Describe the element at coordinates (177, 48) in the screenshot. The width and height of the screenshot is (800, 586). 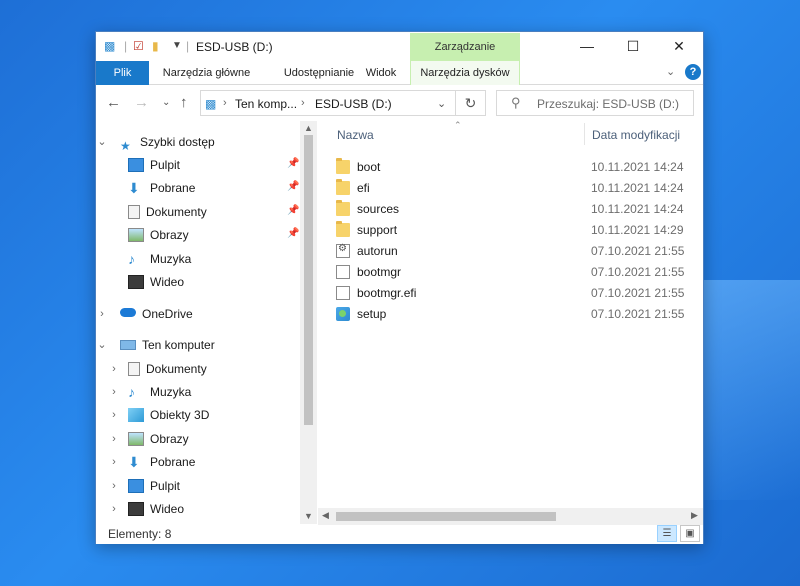
I see `customize-quick-access-icon: ▼` at that location.